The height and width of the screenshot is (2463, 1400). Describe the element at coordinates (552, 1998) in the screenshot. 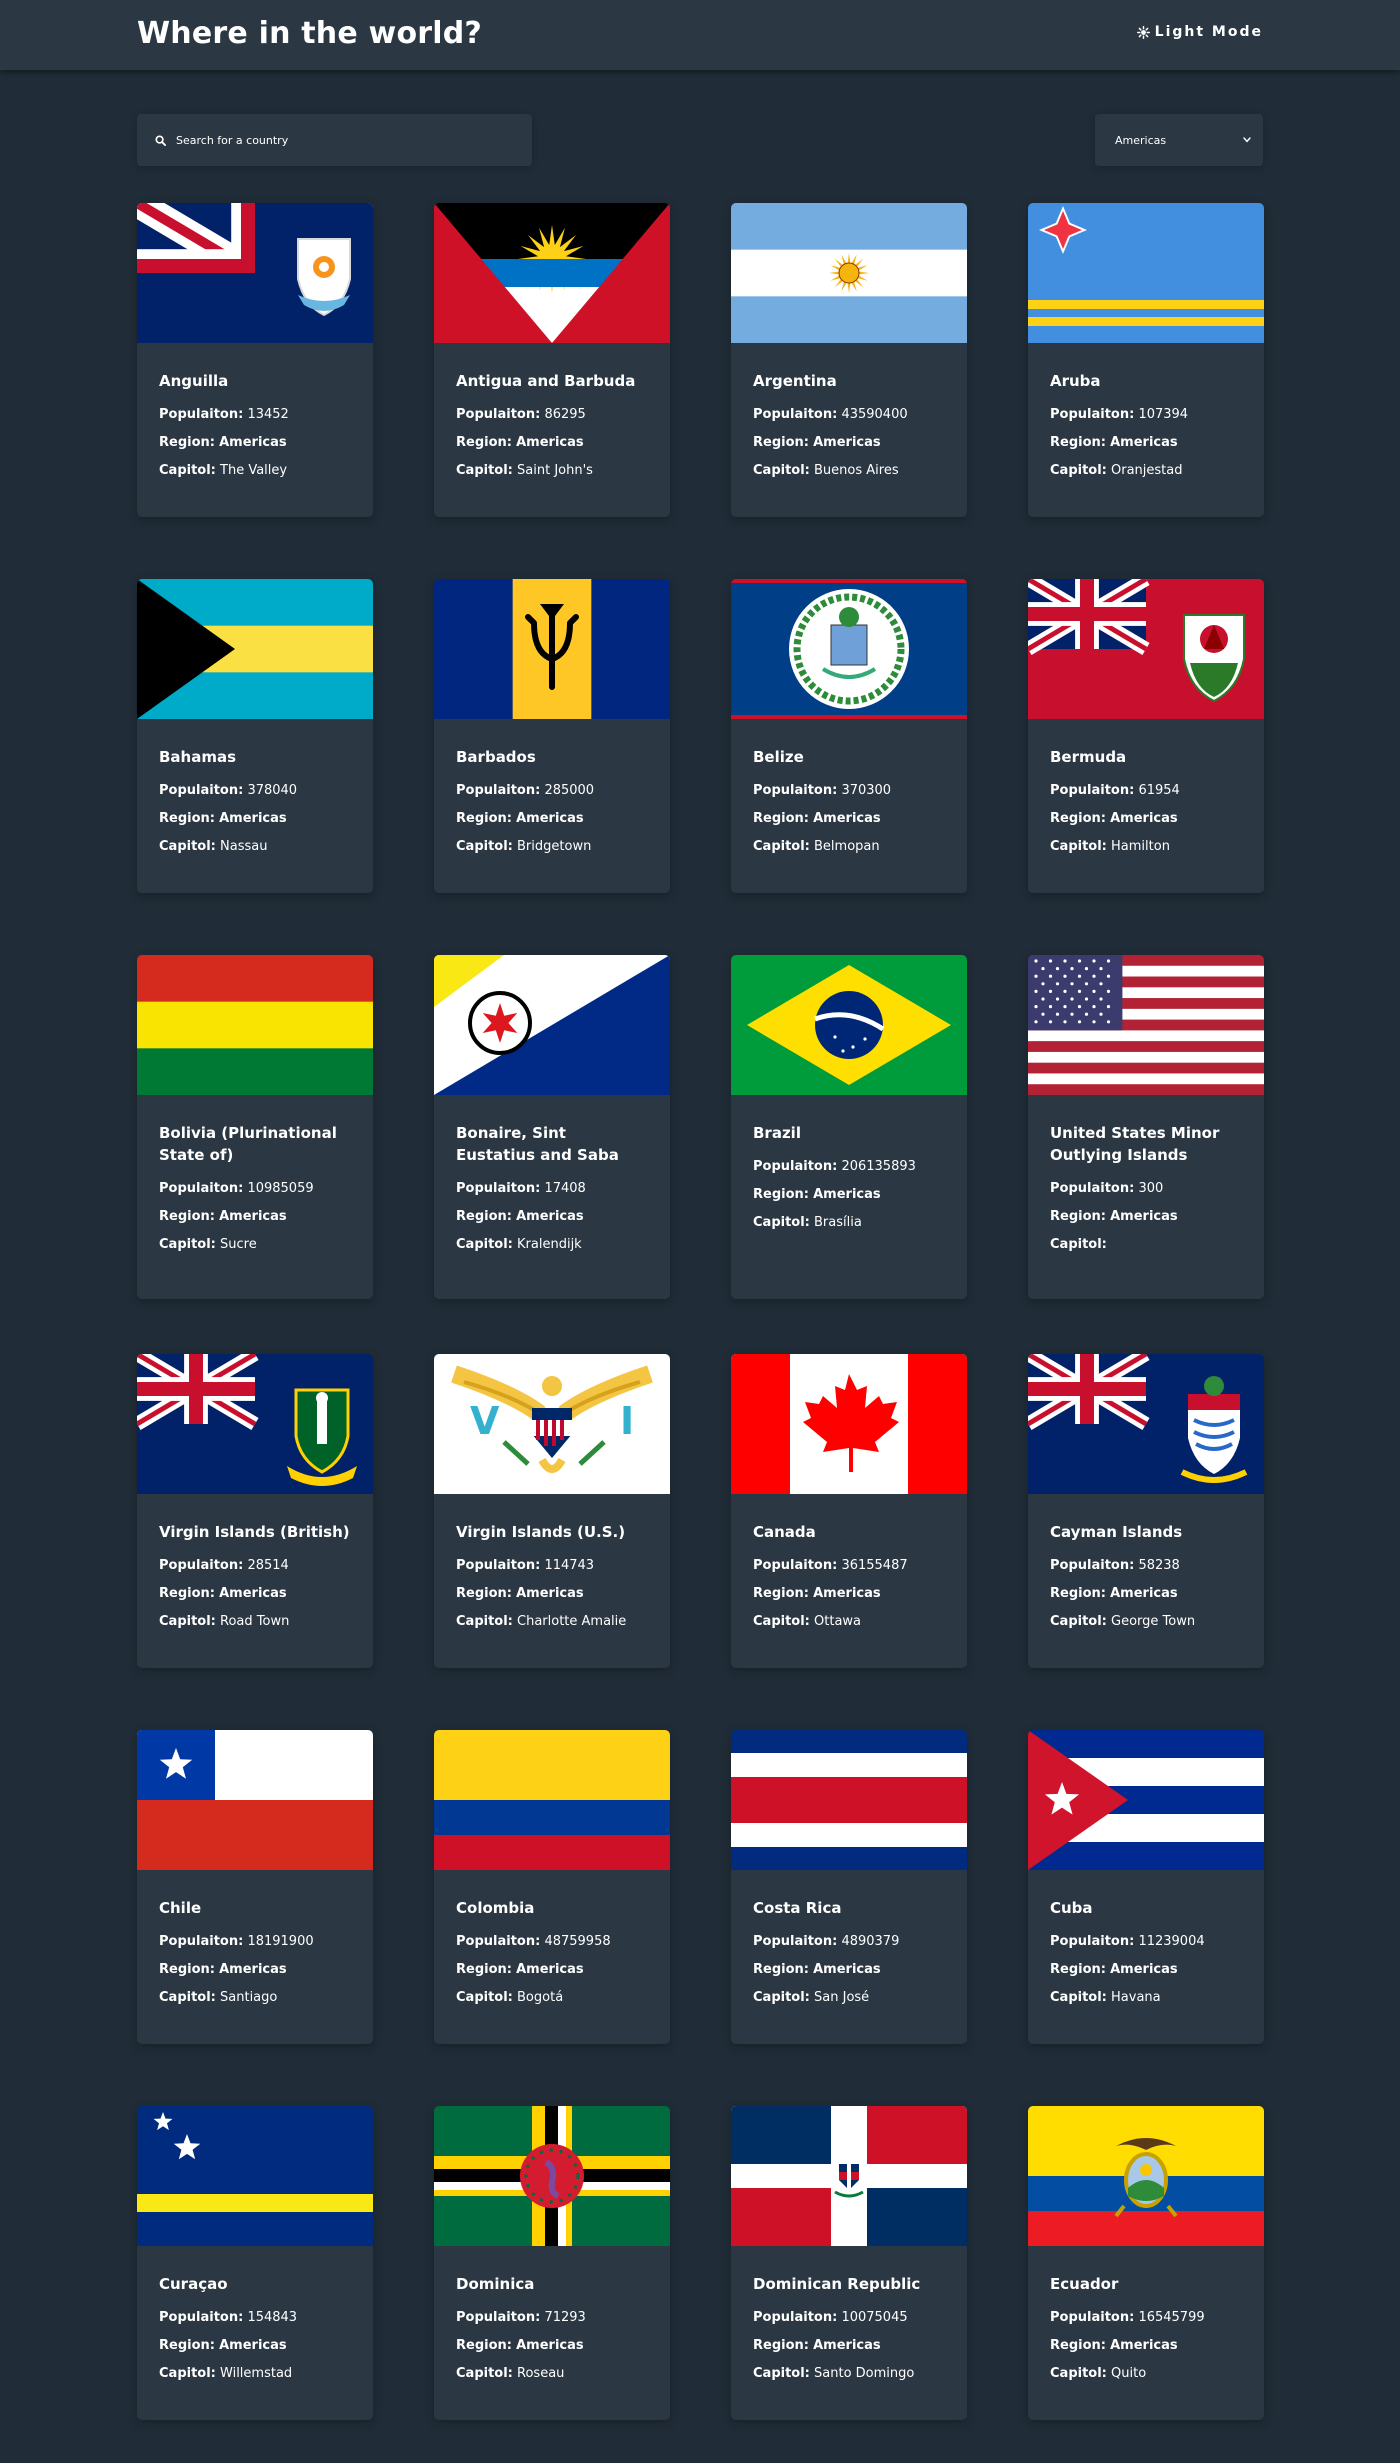

I see `capital-row: Capitol: Bogotá` at that location.